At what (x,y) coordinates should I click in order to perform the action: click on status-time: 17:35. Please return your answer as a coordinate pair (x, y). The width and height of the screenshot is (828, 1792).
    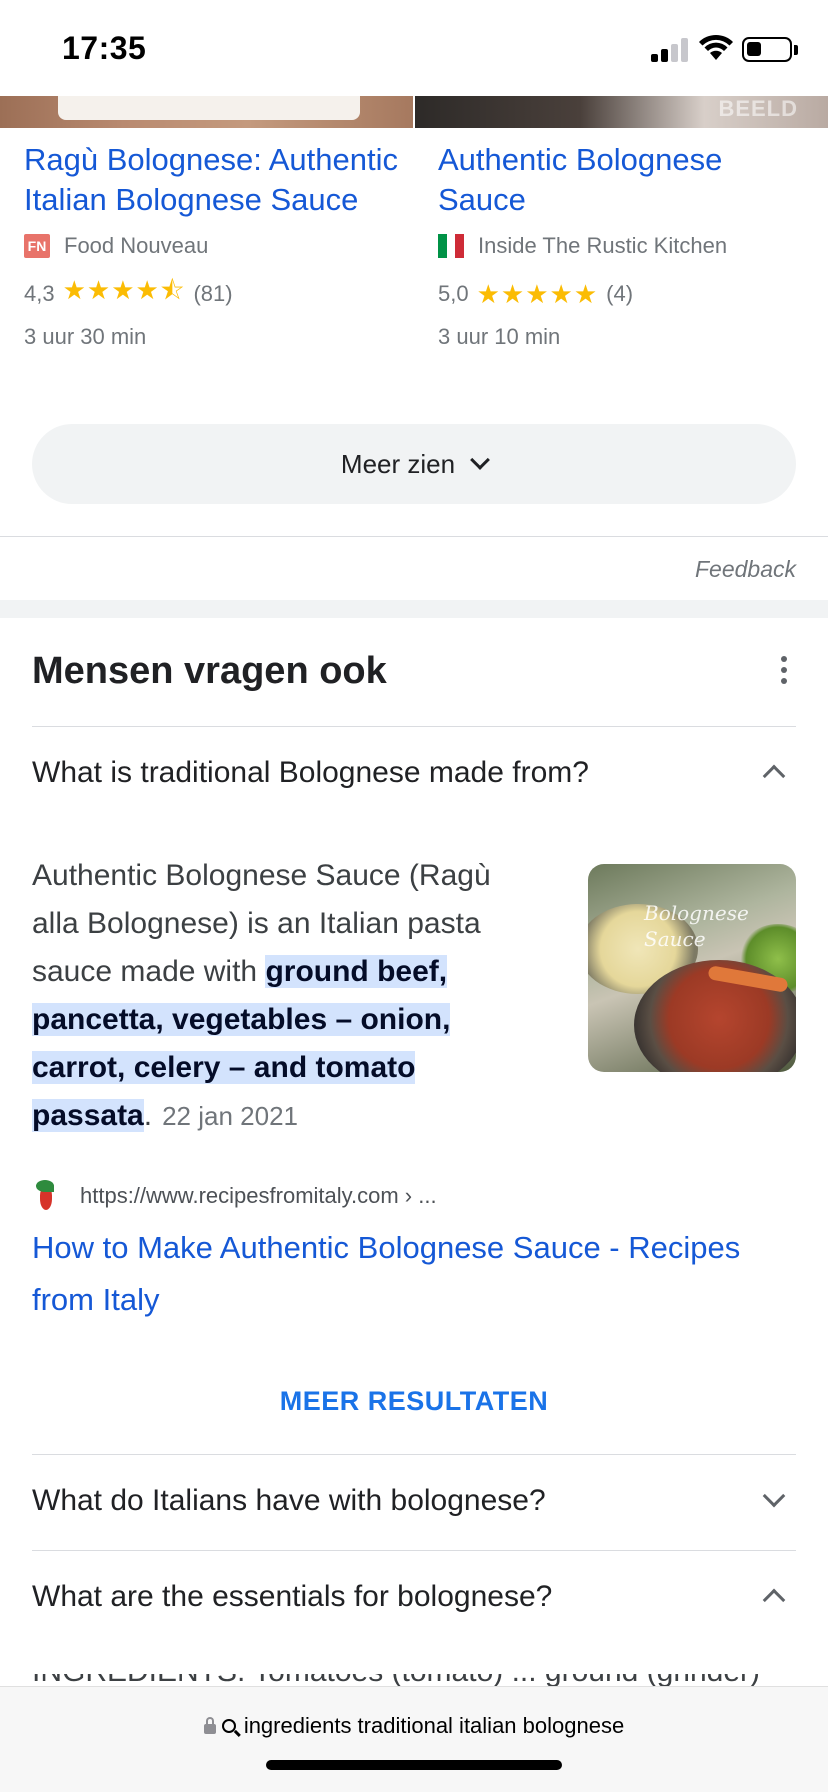
    Looking at the image, I should click on (104, 48).